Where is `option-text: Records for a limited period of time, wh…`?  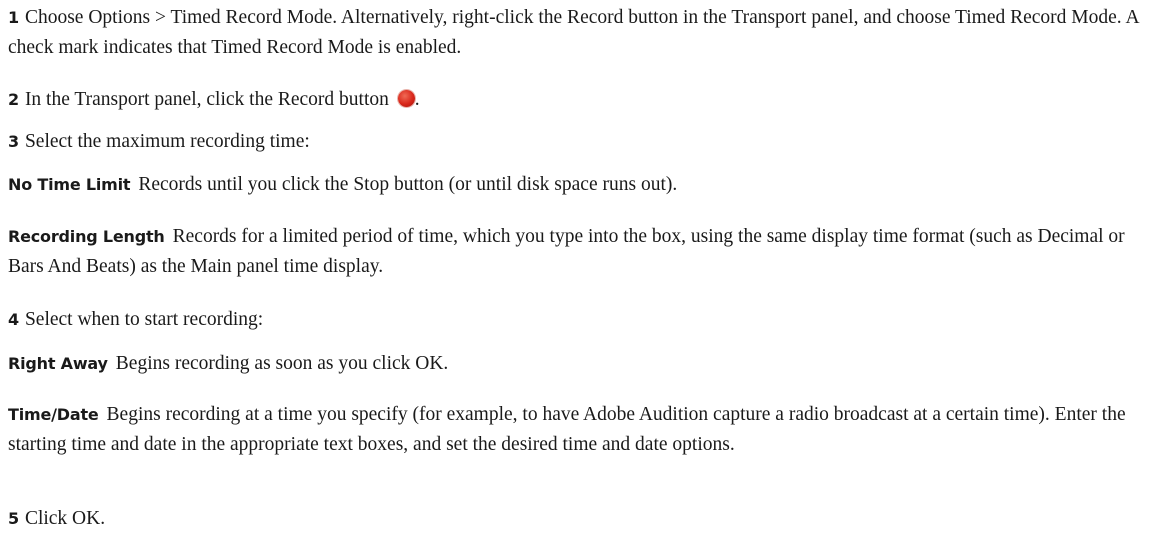 option-text: Records for a limited period of time, wh… is located at coordinates (566, 251).